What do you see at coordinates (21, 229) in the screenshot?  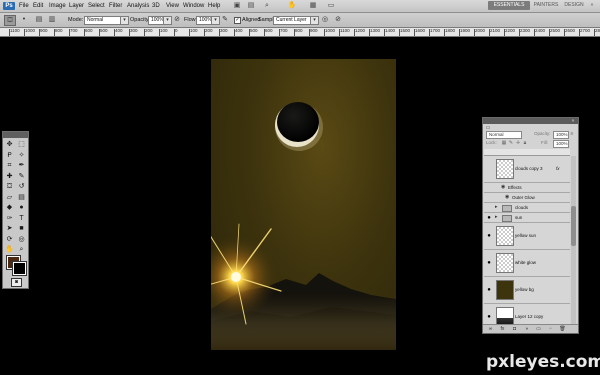 I see `shape-icon: ■` at bounding box center [21, 229].